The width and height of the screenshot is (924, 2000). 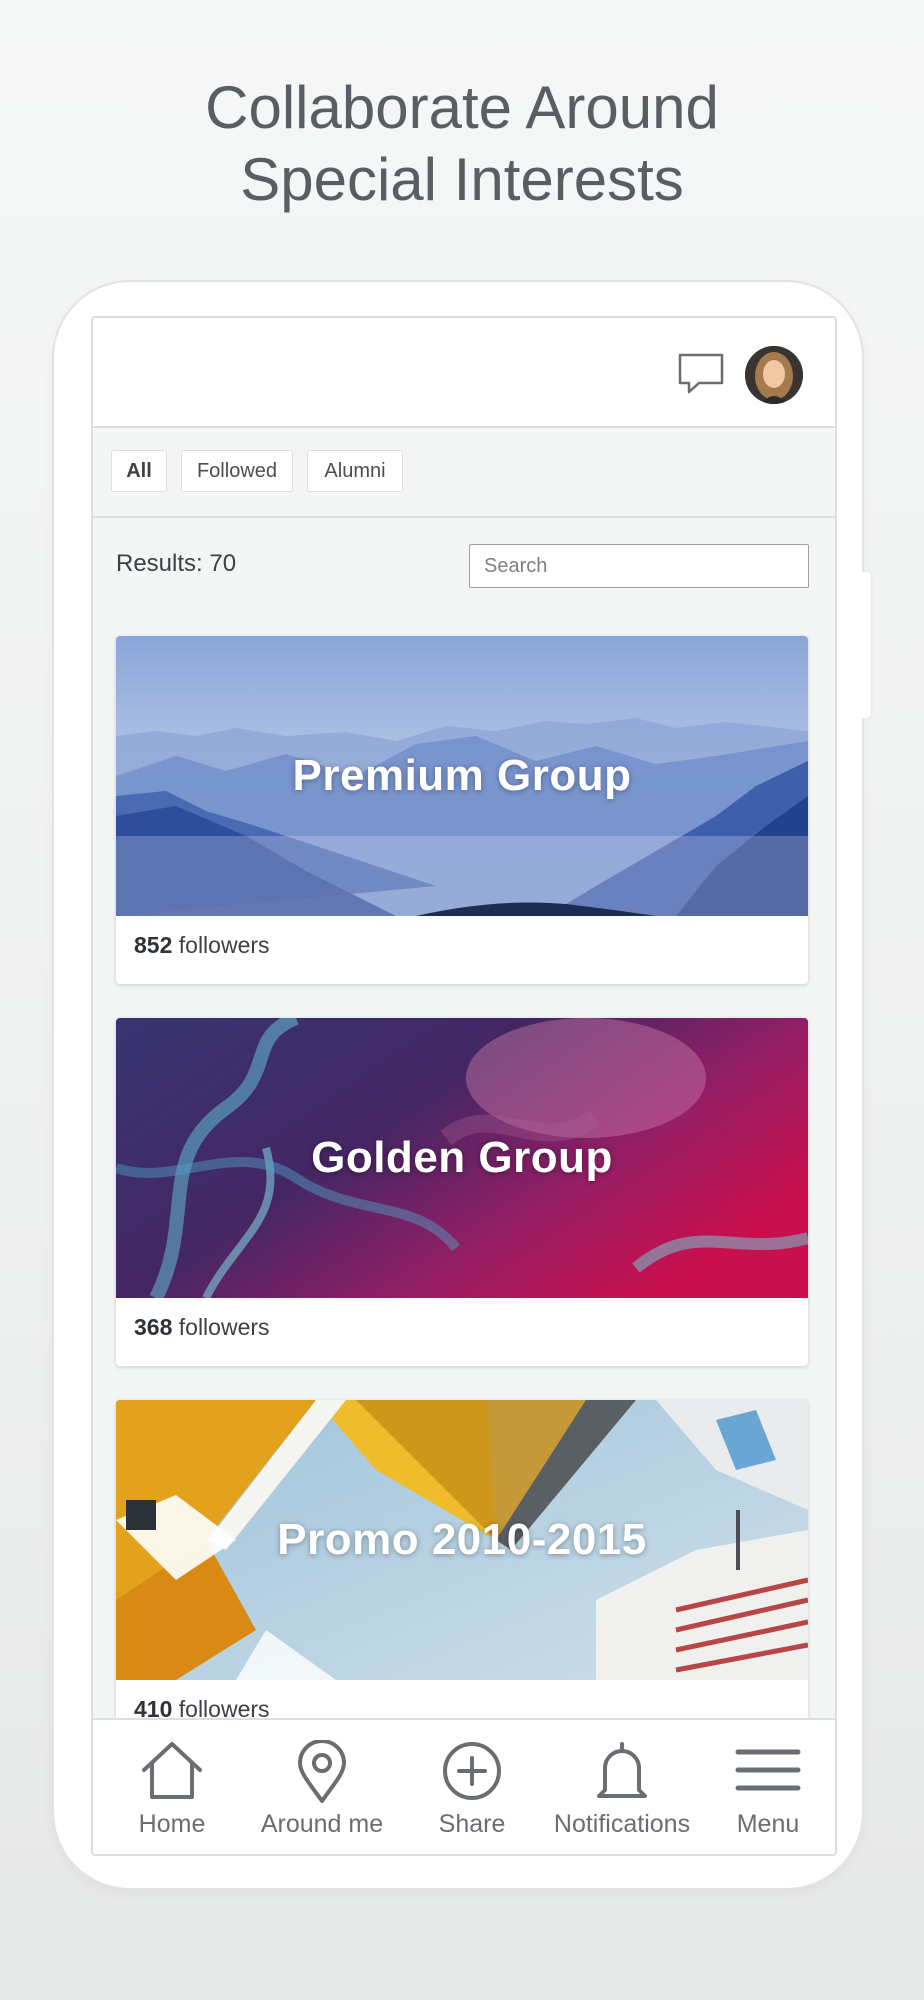 I want to click on search-input, so click(x=639, y=566).